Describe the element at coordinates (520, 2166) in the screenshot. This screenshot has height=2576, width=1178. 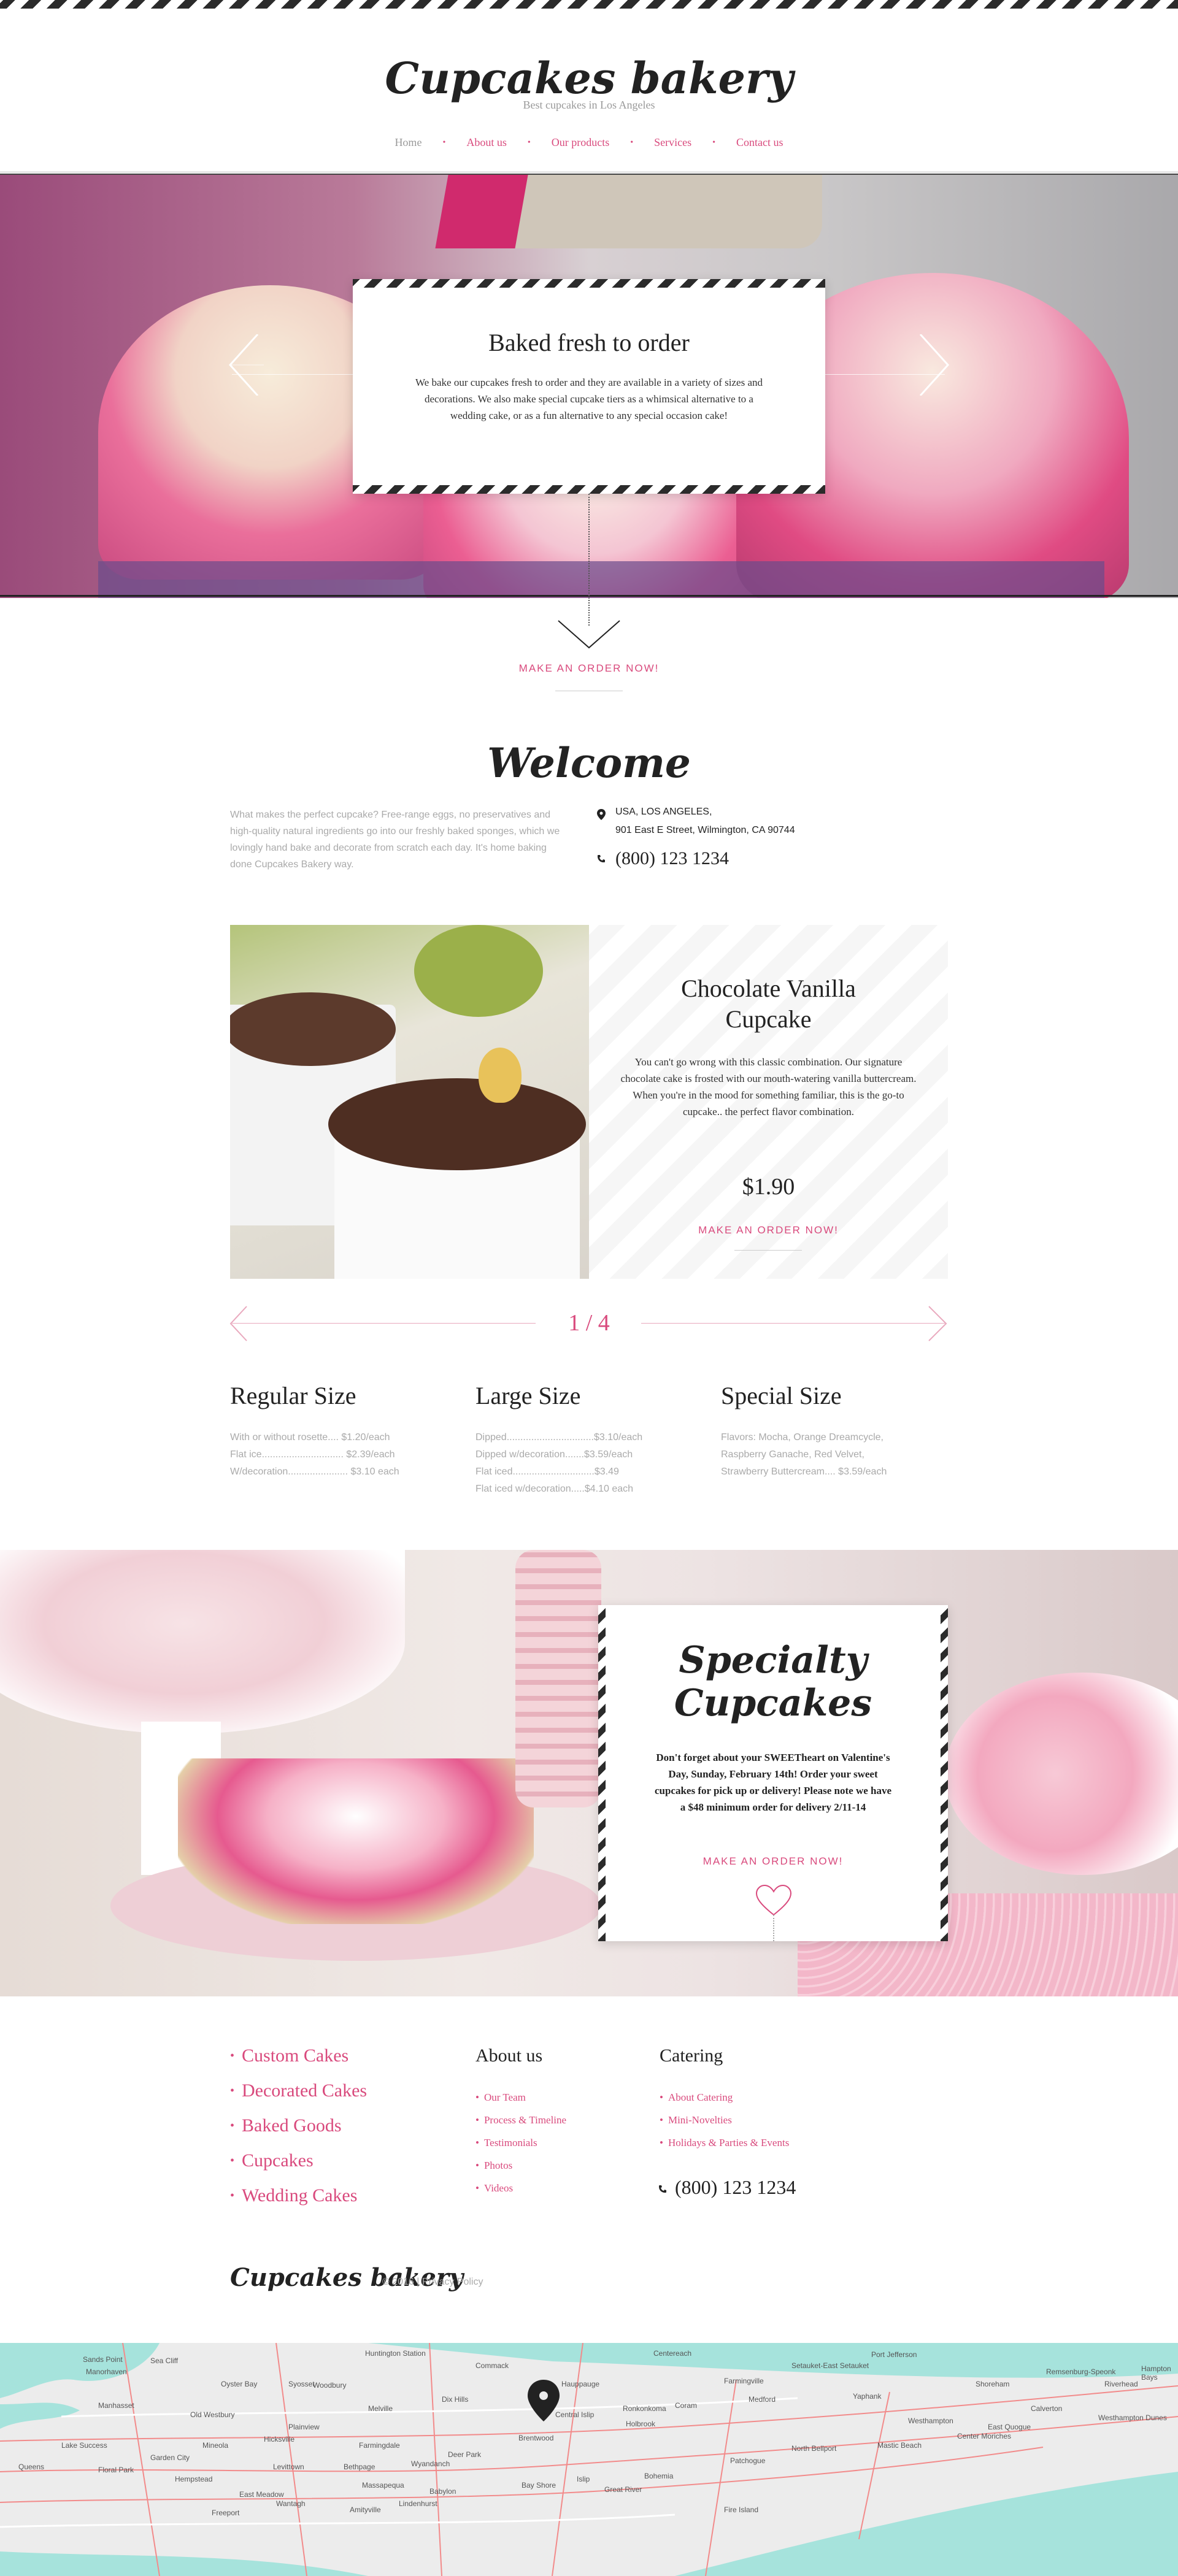
I see `footer-link-photos: Photos` at that location.